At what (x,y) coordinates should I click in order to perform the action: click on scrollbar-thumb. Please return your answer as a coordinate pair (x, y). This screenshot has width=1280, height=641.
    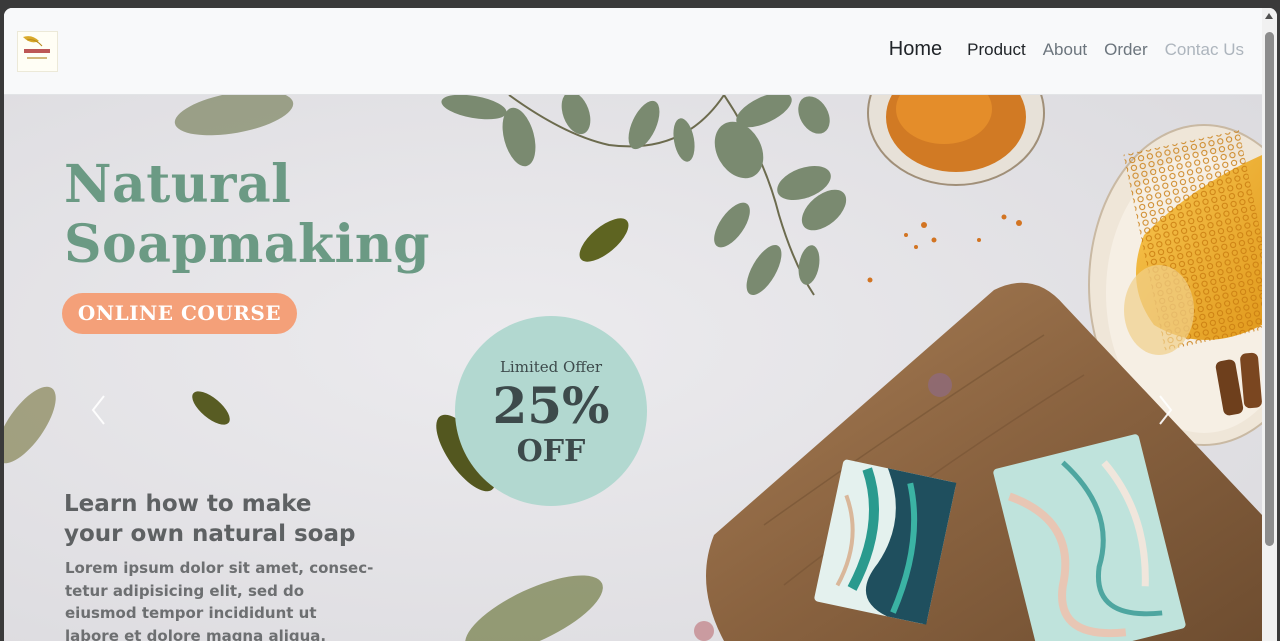
    Looking at the image, I should click on (1269, 289).